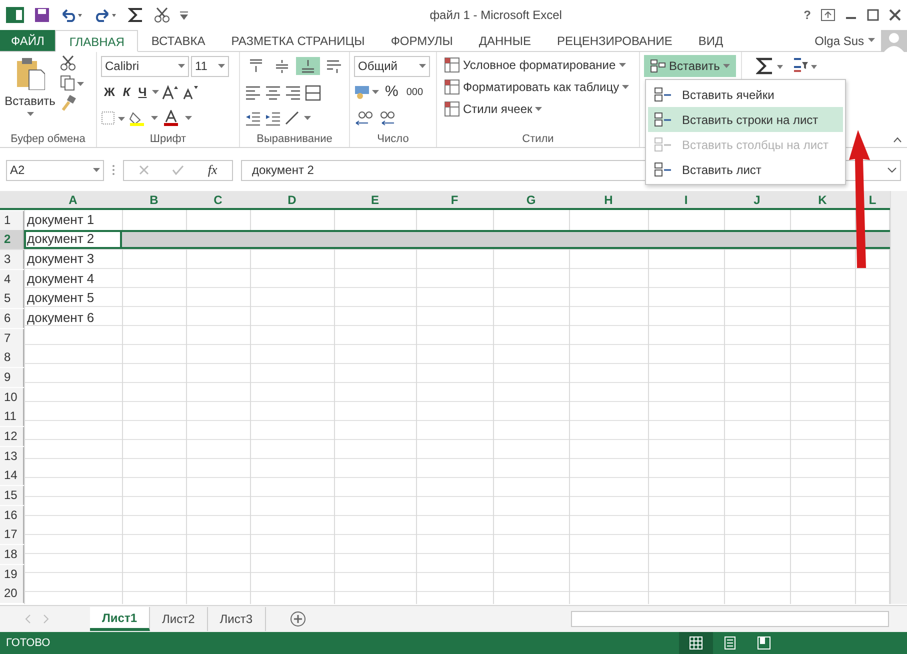 The width and height of the screenshot is (907, 654). What do you see at coordinates (696, 643) in the screenshot?
I see `normal-view-button` at bounding box center [696, 643].